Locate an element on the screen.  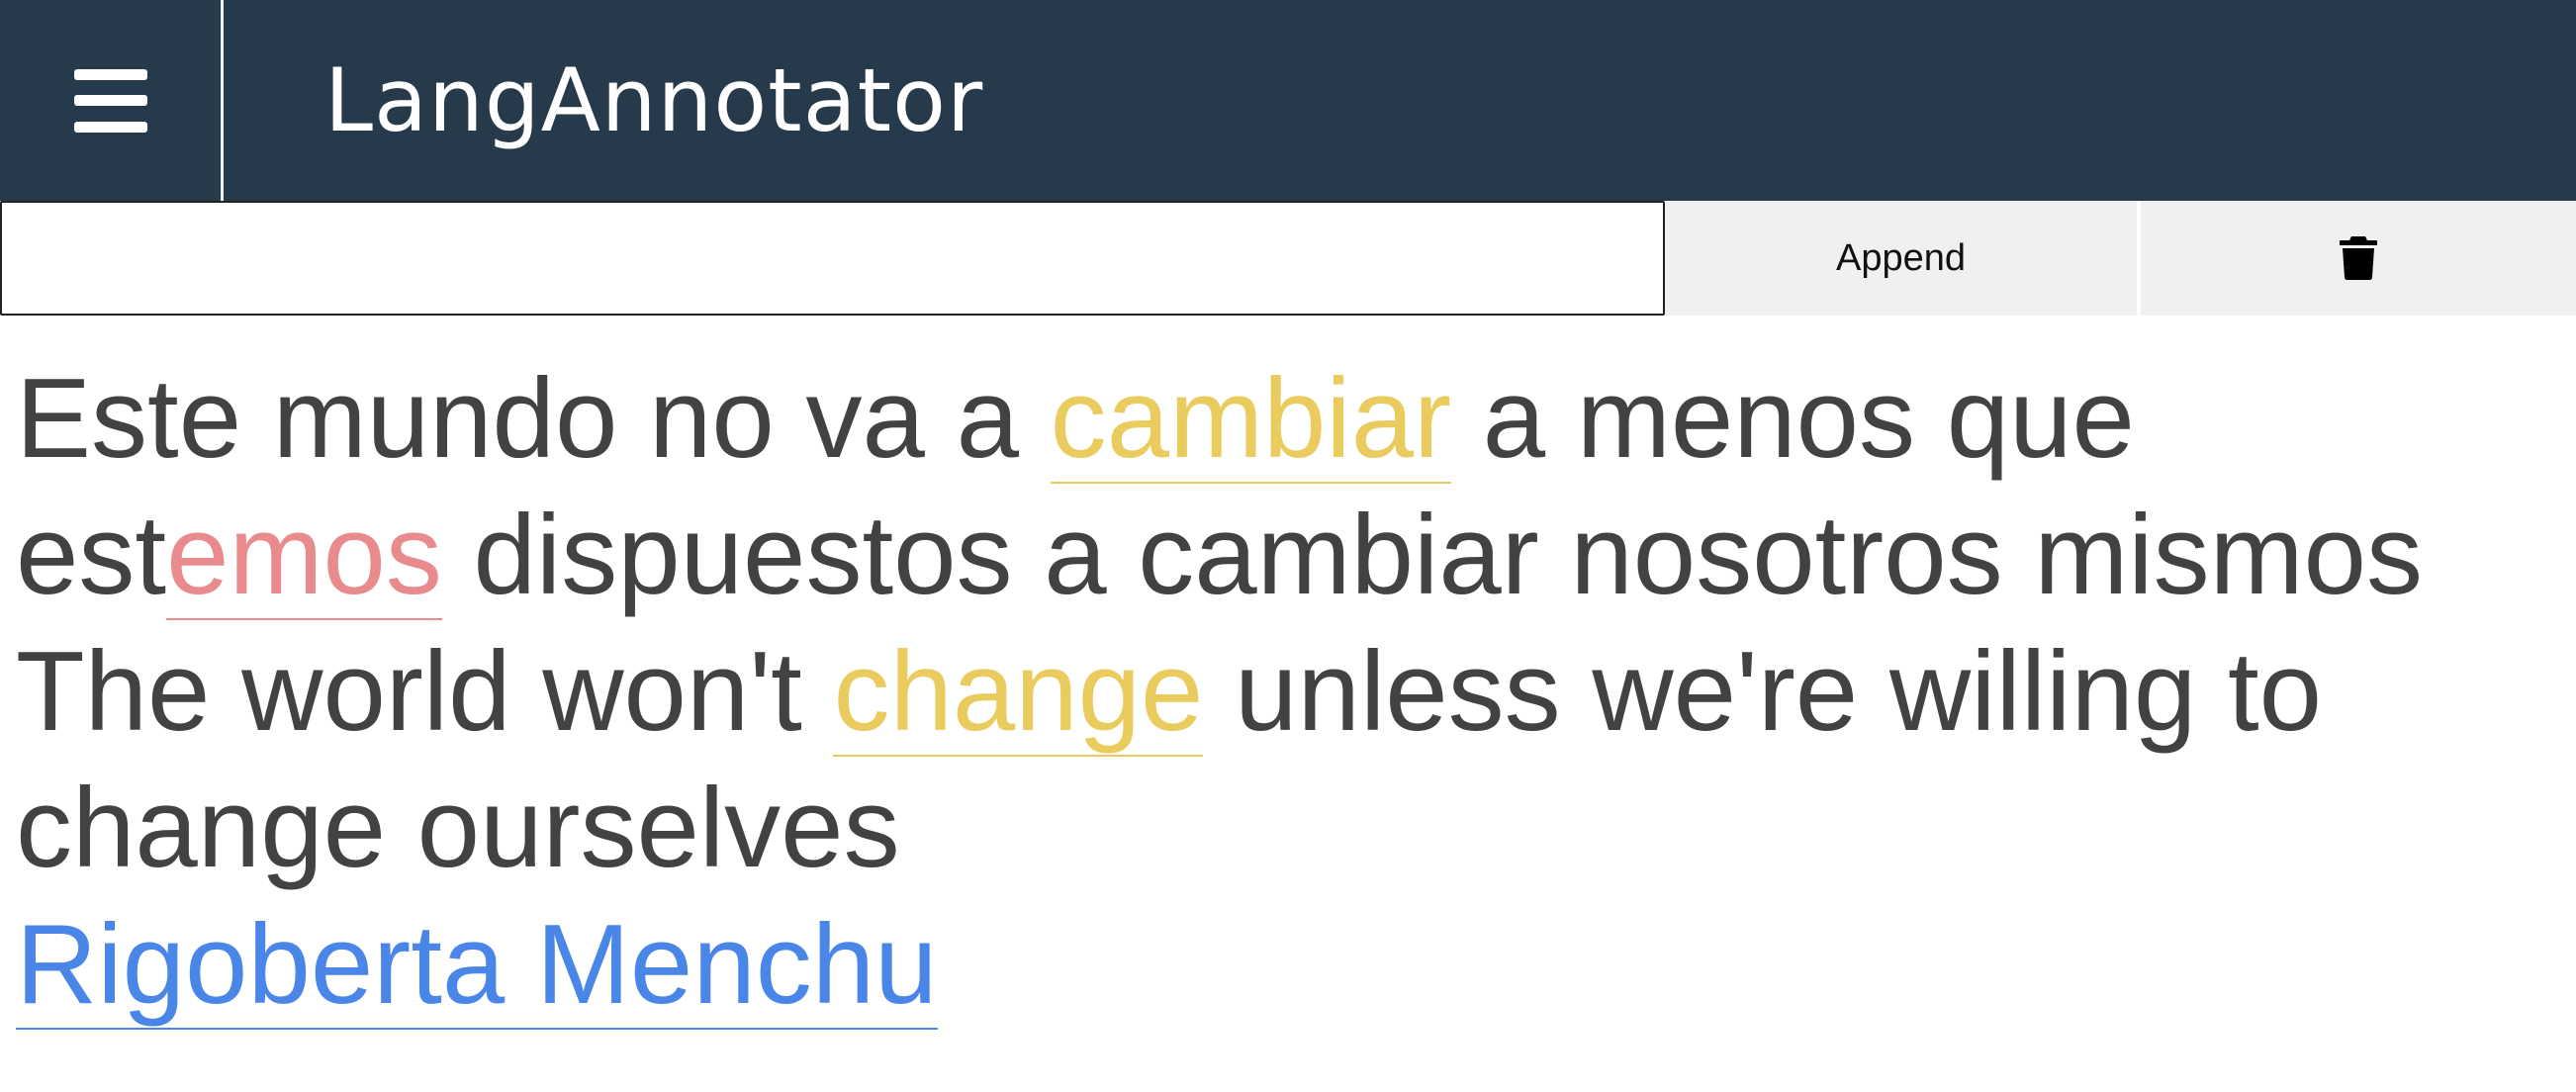
text-line: Este mundo no va a cambiar a menos que is located at coordinates (1292, 419).